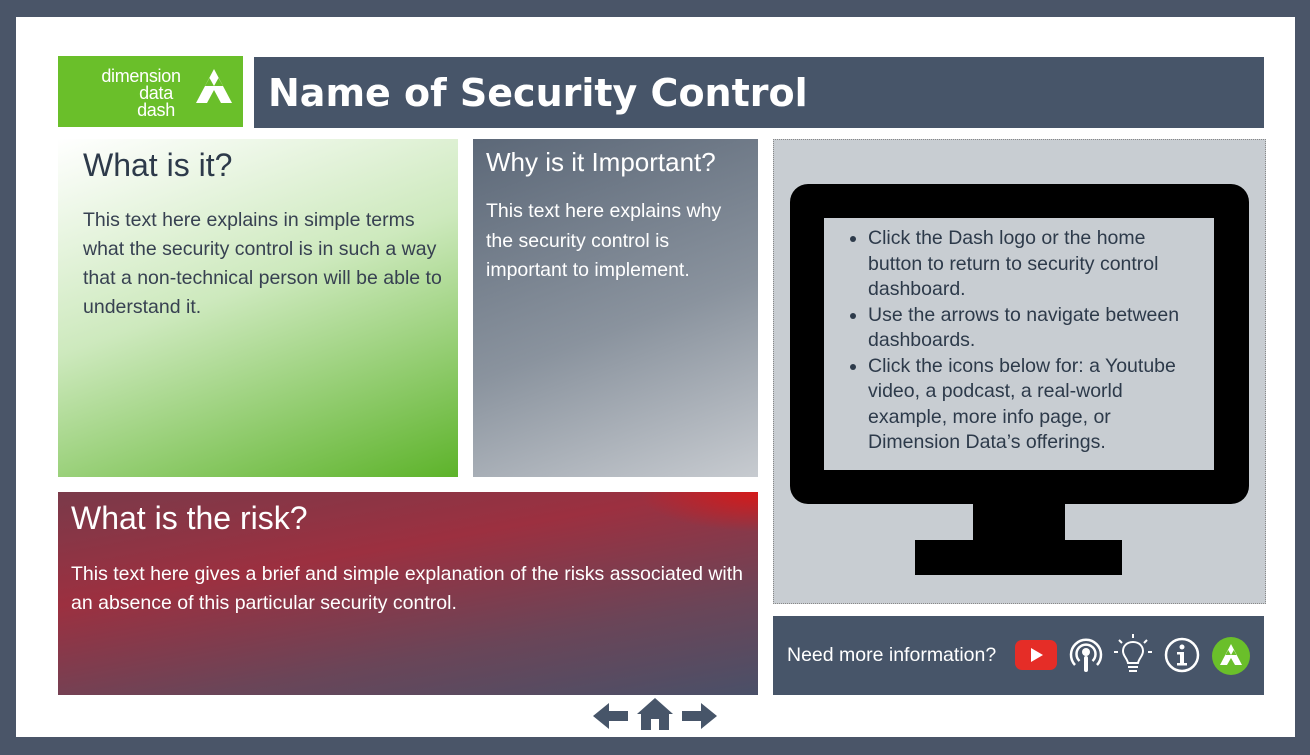  What do you see at coordinates (141, 93) in the screenshot?
I see `logo-text: dimension data dash` at bounding box center [141, 93].